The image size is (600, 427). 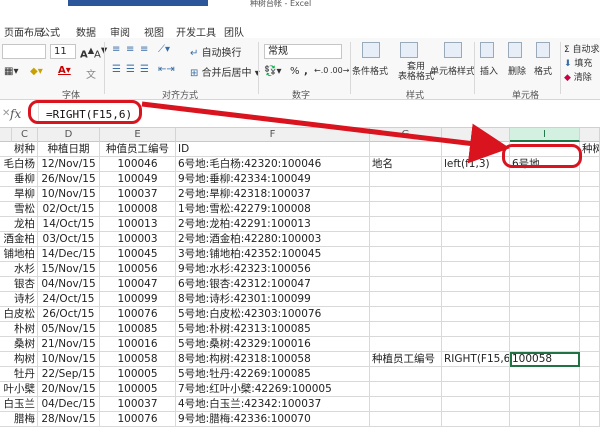 I want to click on cell-c: 旱柳, so click(x=19, y=194).